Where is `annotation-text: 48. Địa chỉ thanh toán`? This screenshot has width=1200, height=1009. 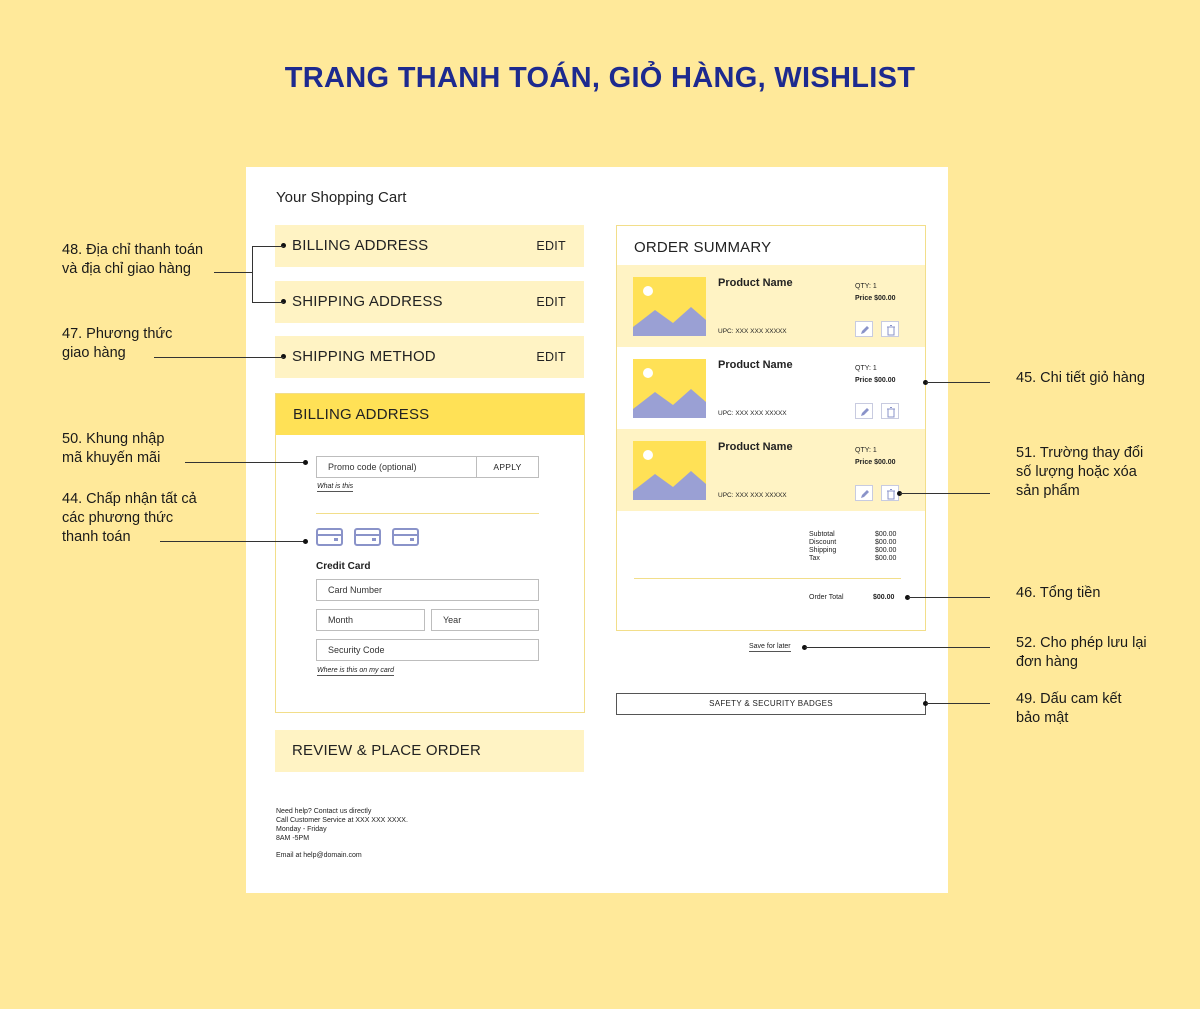
annotation-text: 48. Địa chỉ thanh toán is located at coordinates (133, 250).